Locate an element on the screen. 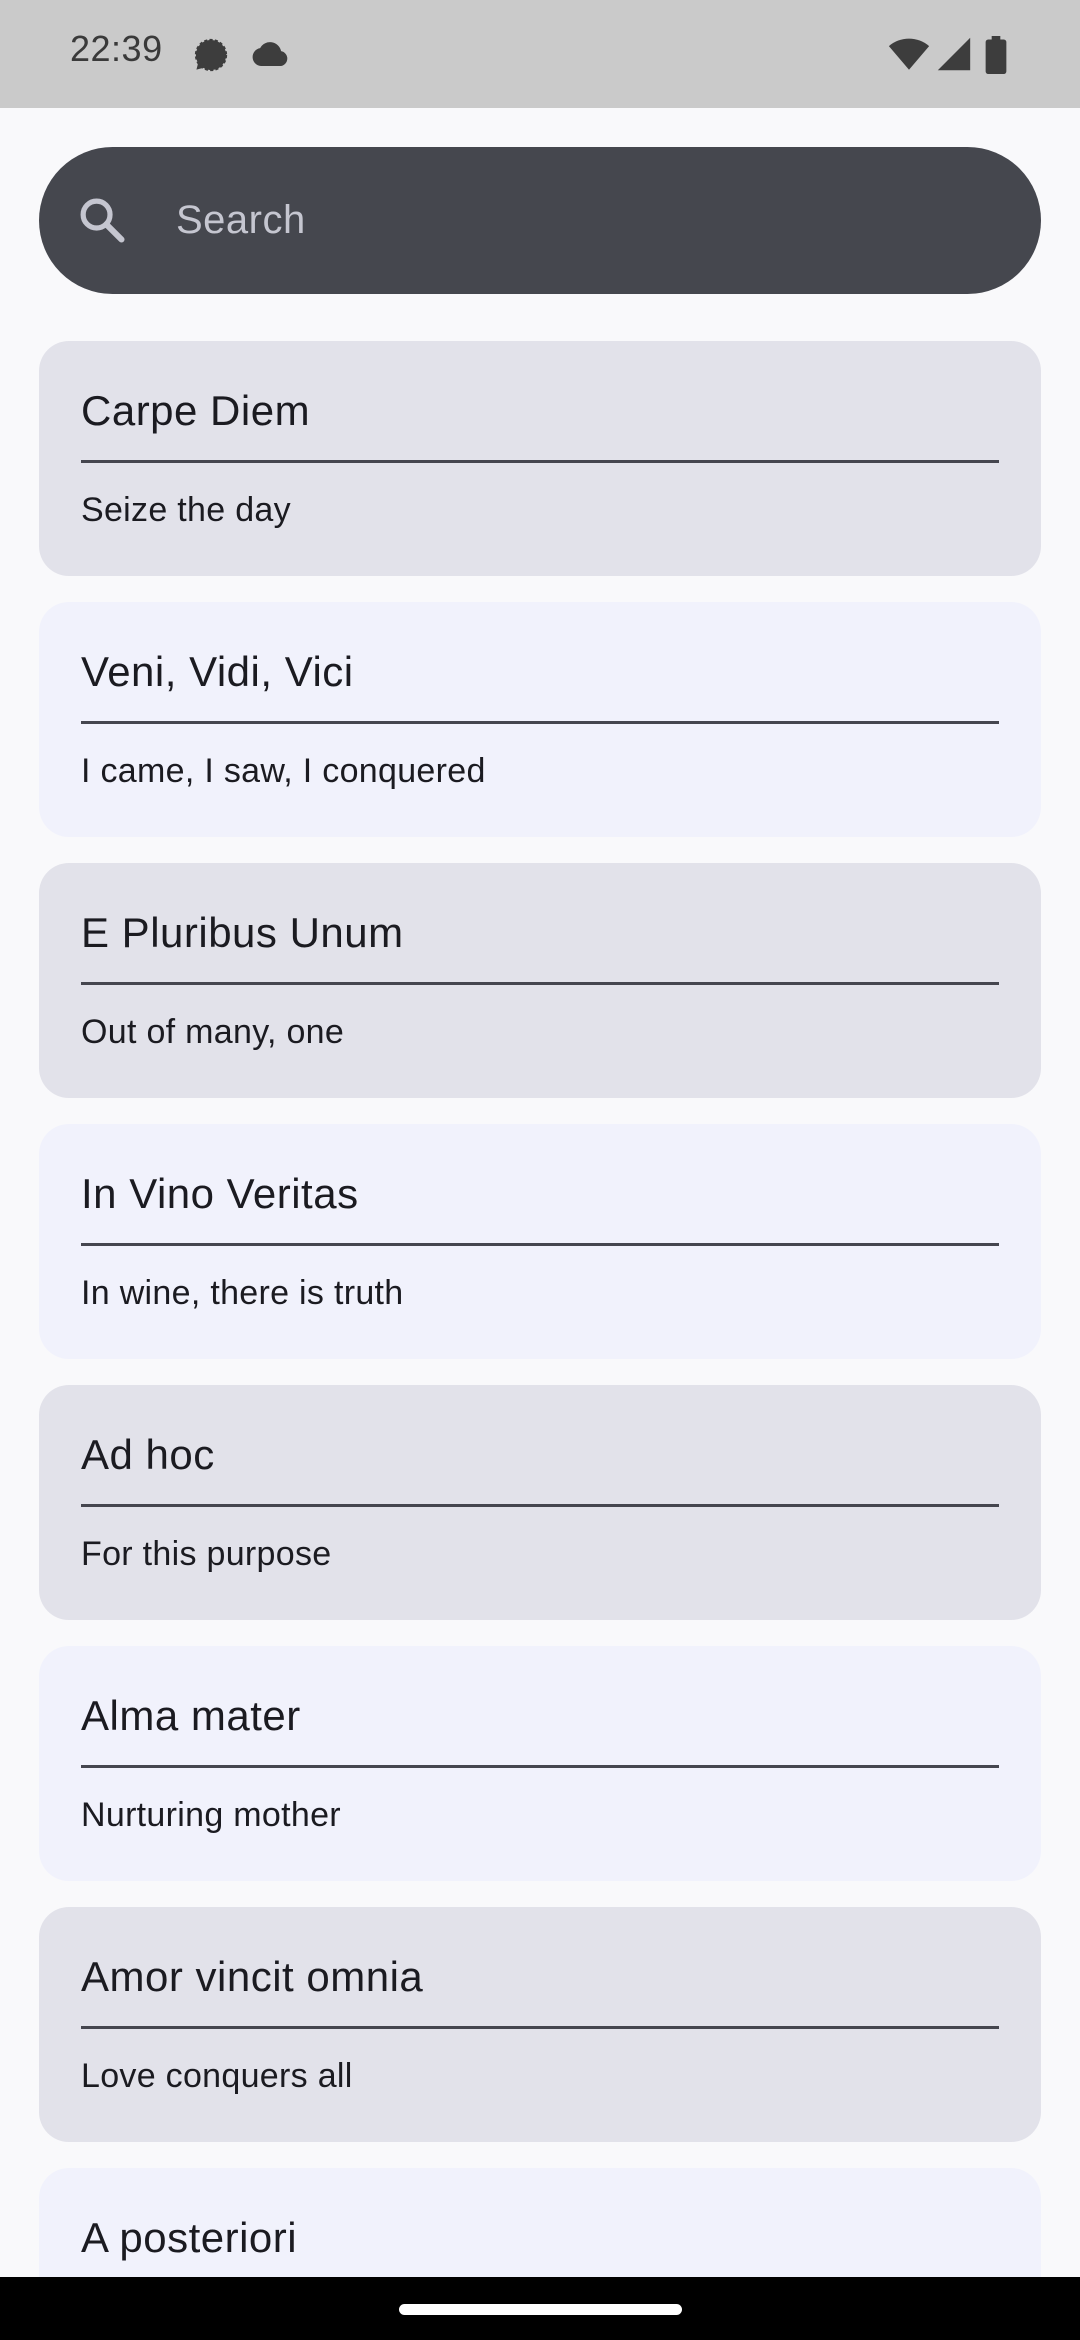 Image resolution: width=1080 pixels, height=2340 pixels. status-bar: 22:39 is located at coordinates (540, 54).